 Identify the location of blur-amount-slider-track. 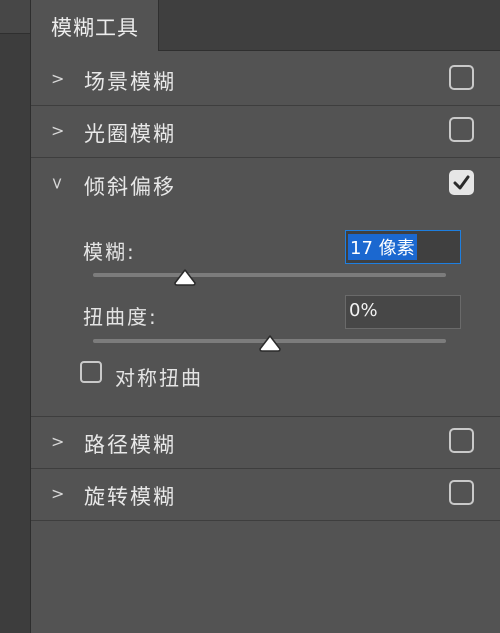
(269, 275).